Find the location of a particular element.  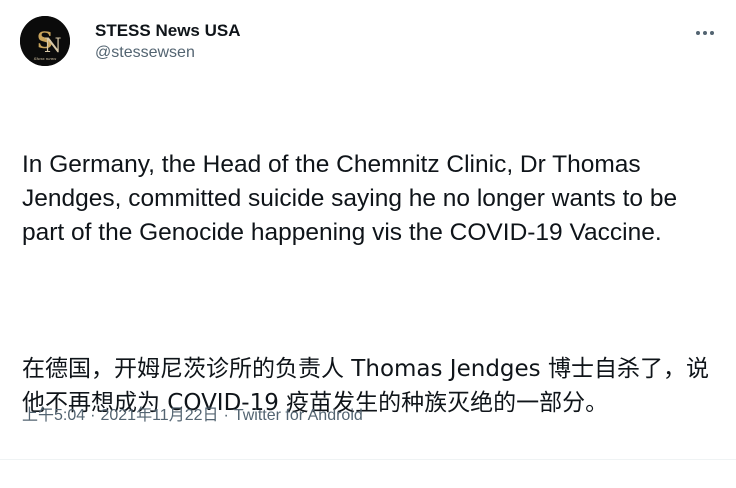

author-info: STESS News USA @stessewsen is located at coordinates (168, 42).